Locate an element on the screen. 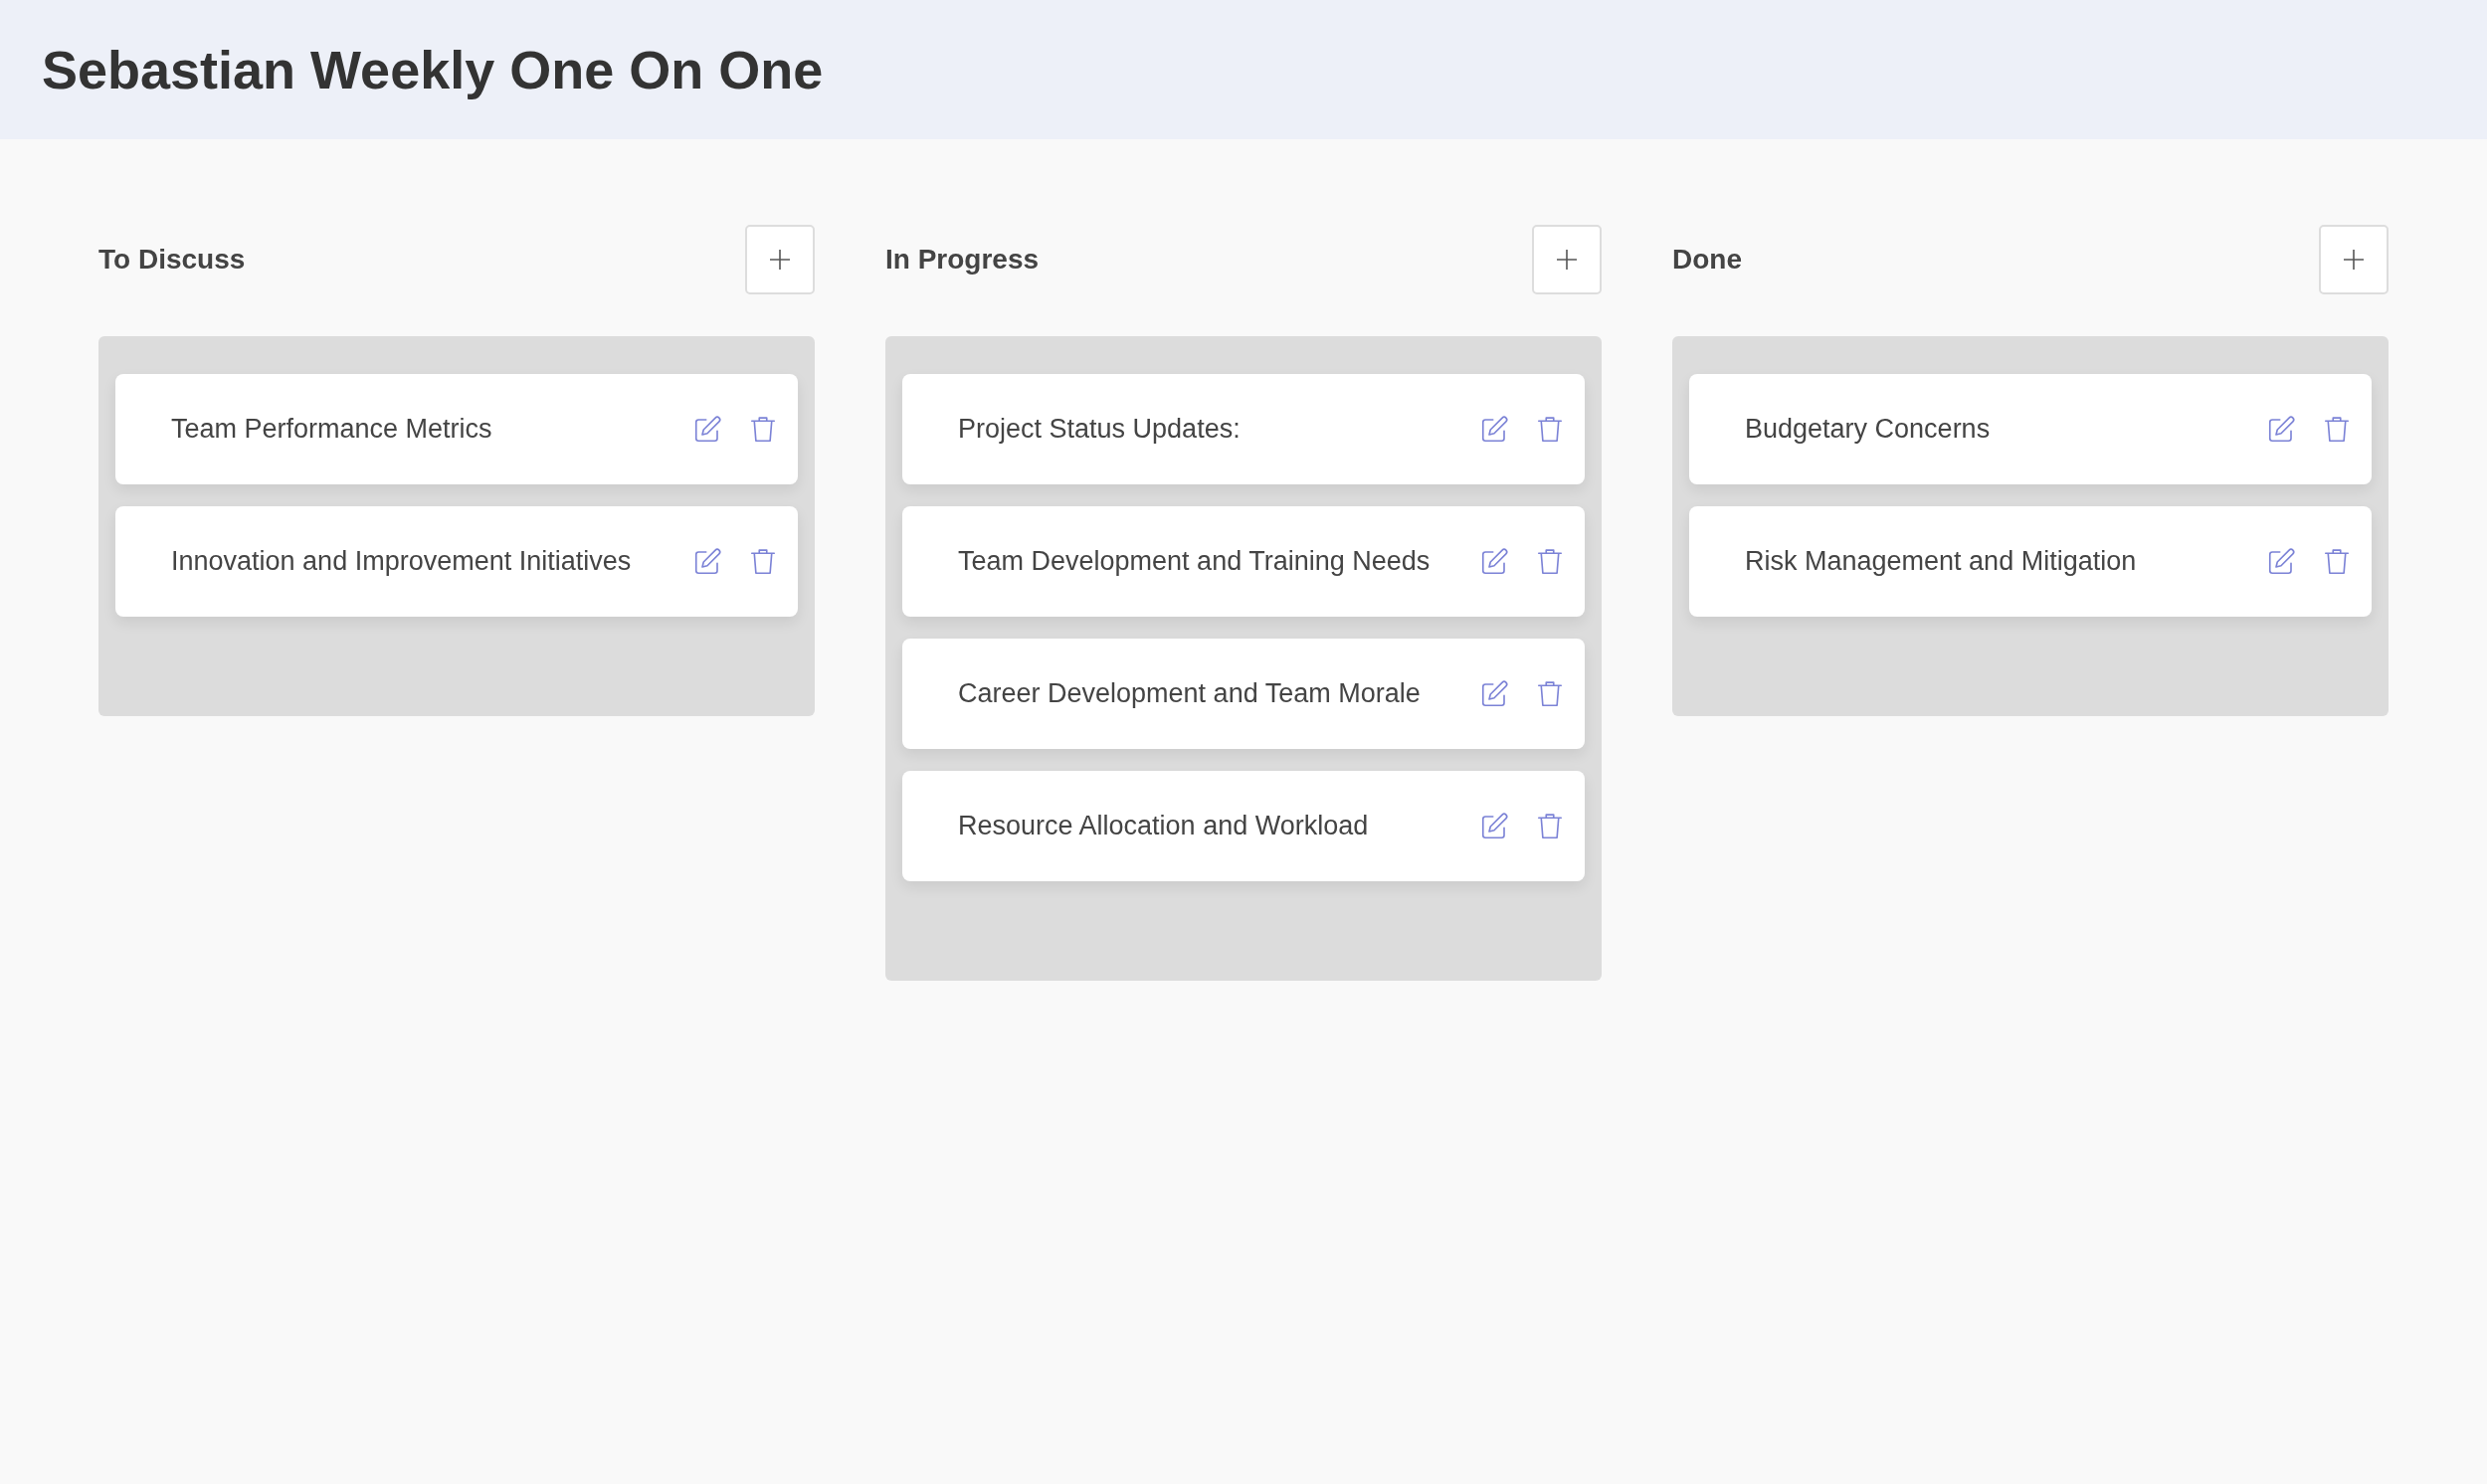  card-title: Team Development and Training Needs is located at coordinates (1195, 562).